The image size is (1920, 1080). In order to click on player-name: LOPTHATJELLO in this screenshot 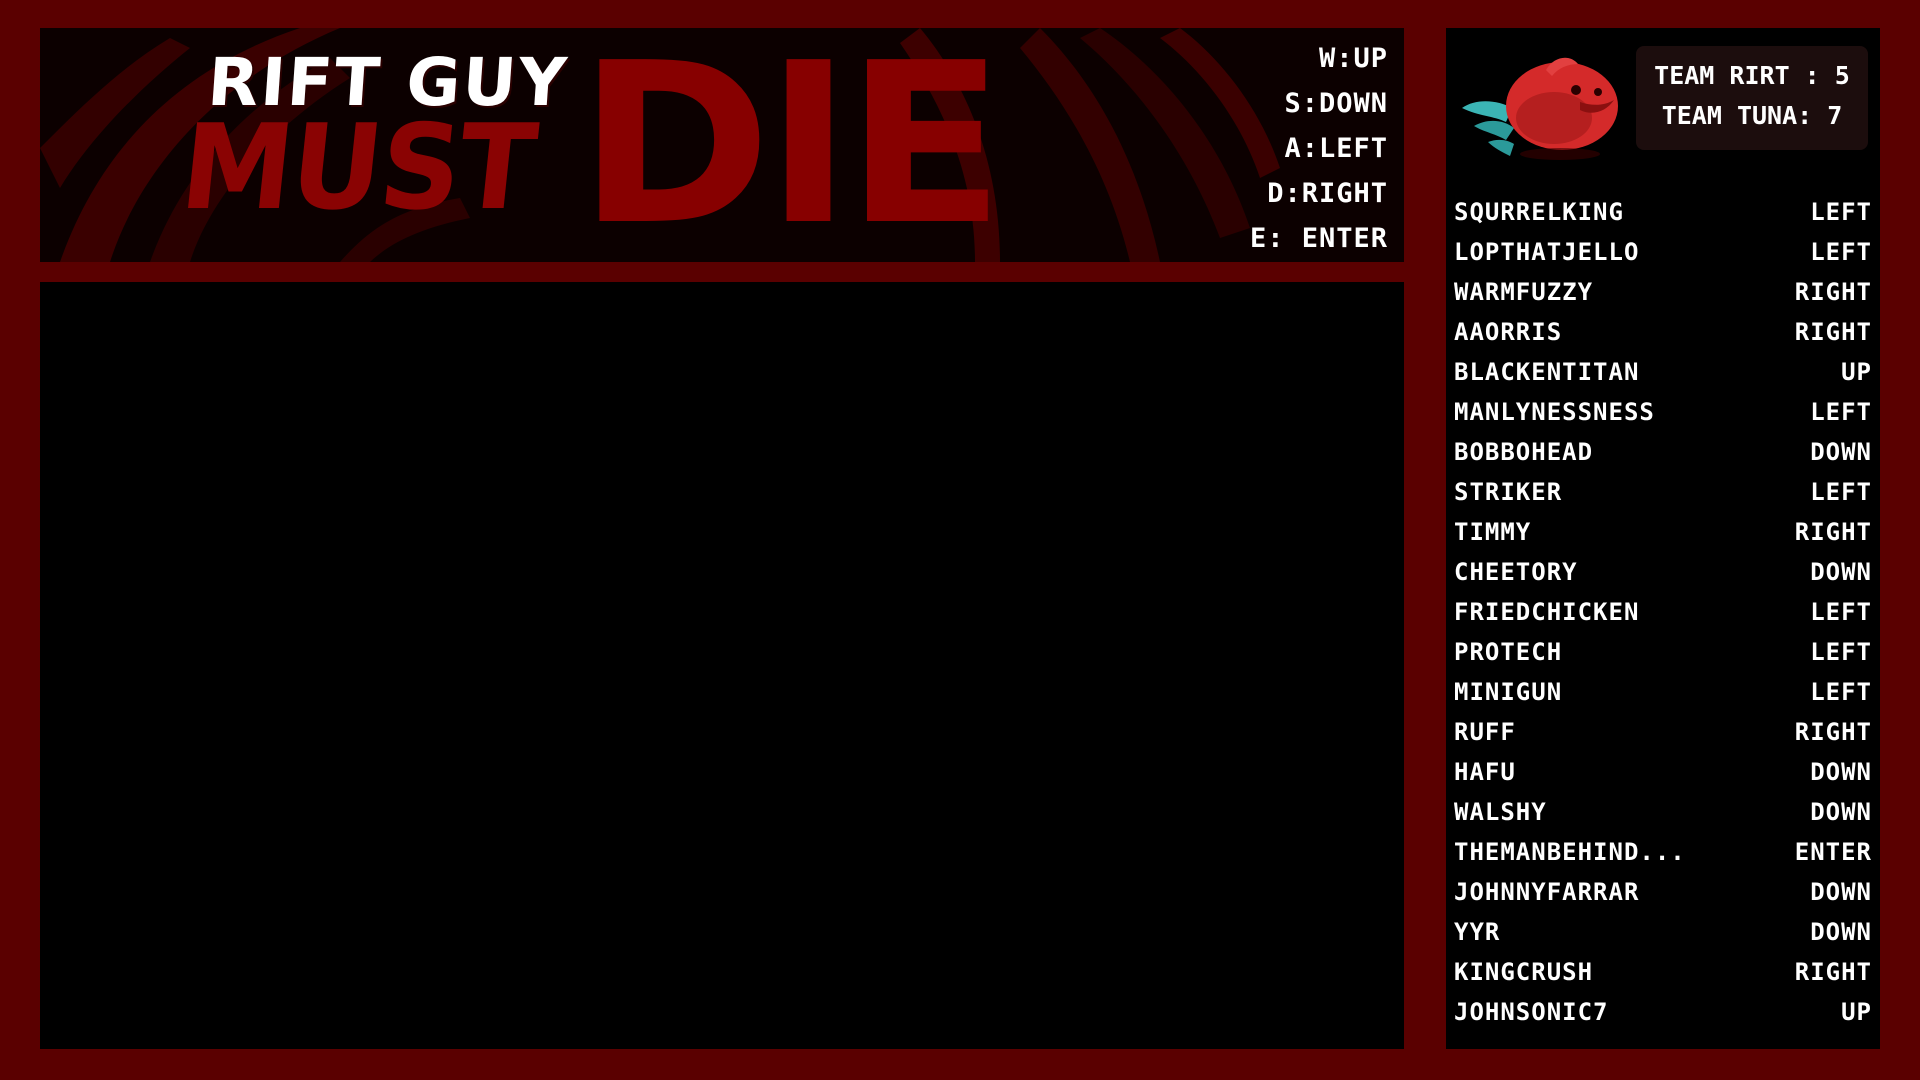, I will do `click(1547, 252)`.